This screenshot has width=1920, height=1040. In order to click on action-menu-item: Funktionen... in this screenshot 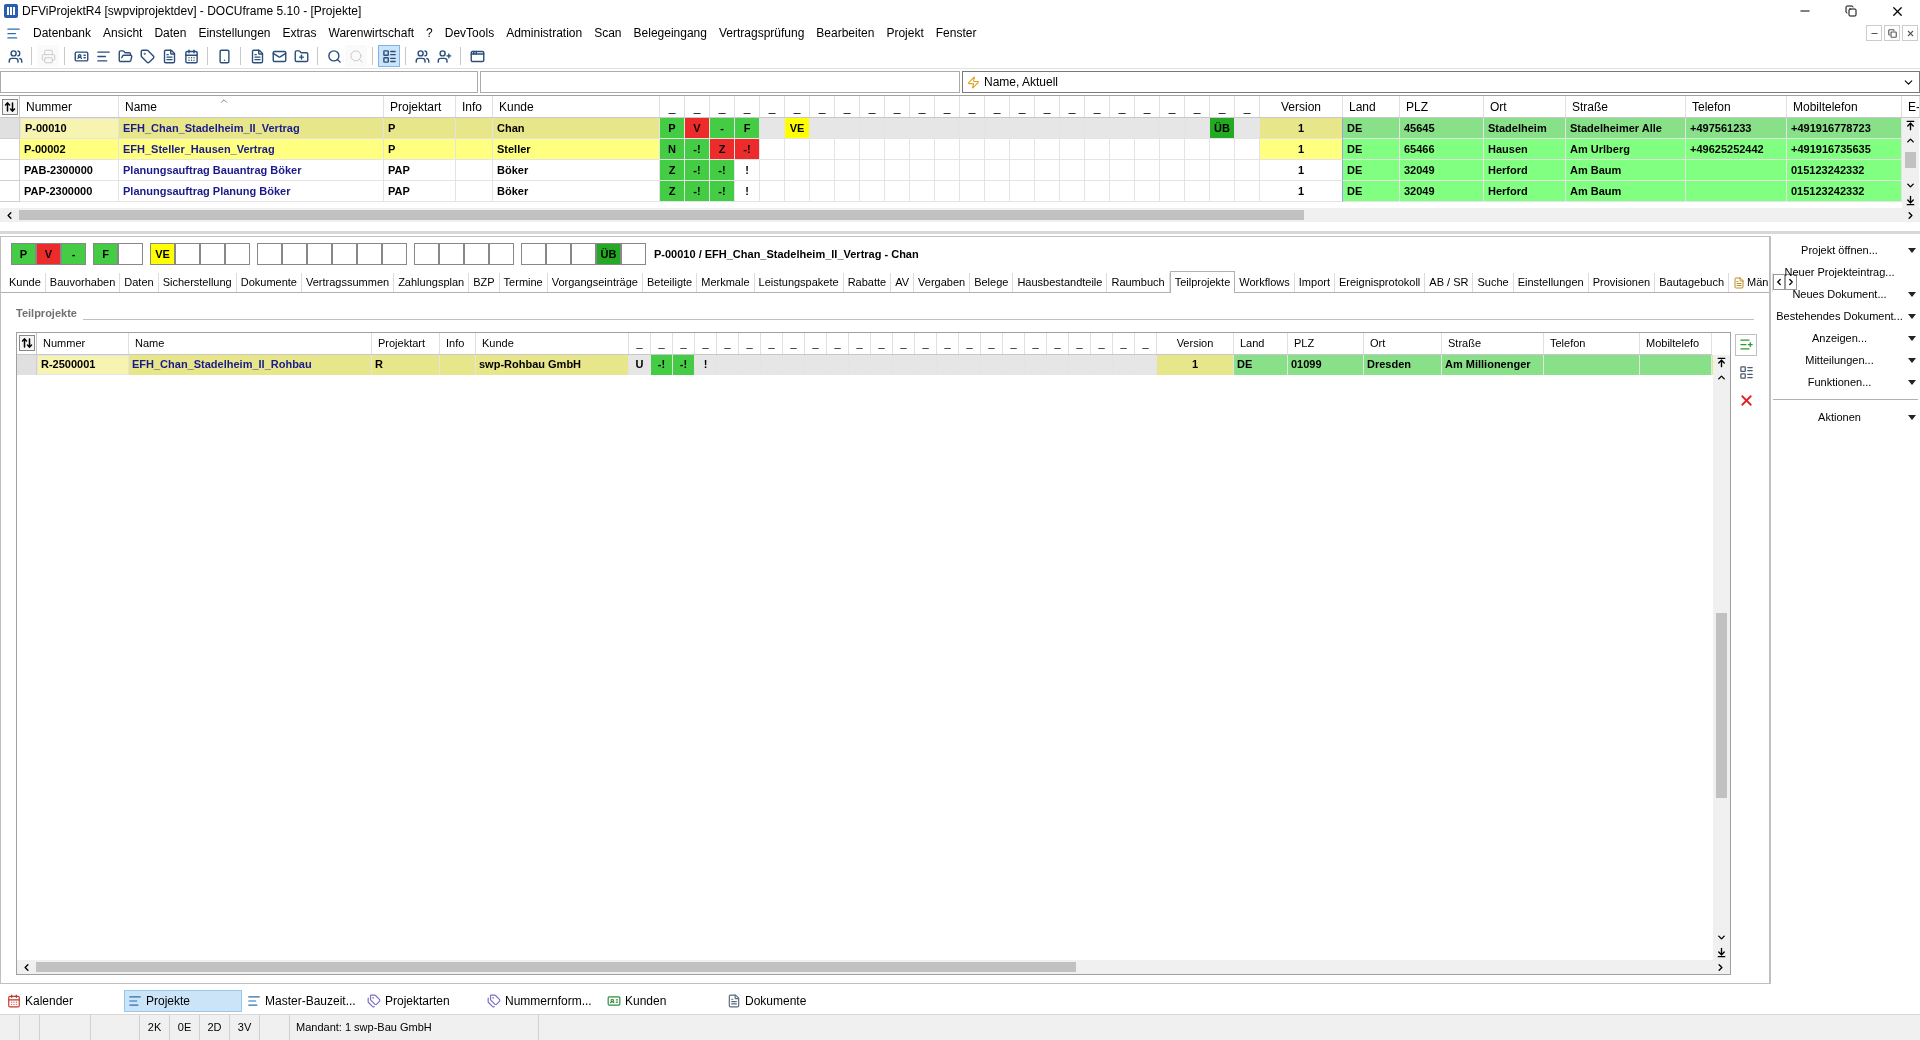, I will do `click(1845, 382)`.